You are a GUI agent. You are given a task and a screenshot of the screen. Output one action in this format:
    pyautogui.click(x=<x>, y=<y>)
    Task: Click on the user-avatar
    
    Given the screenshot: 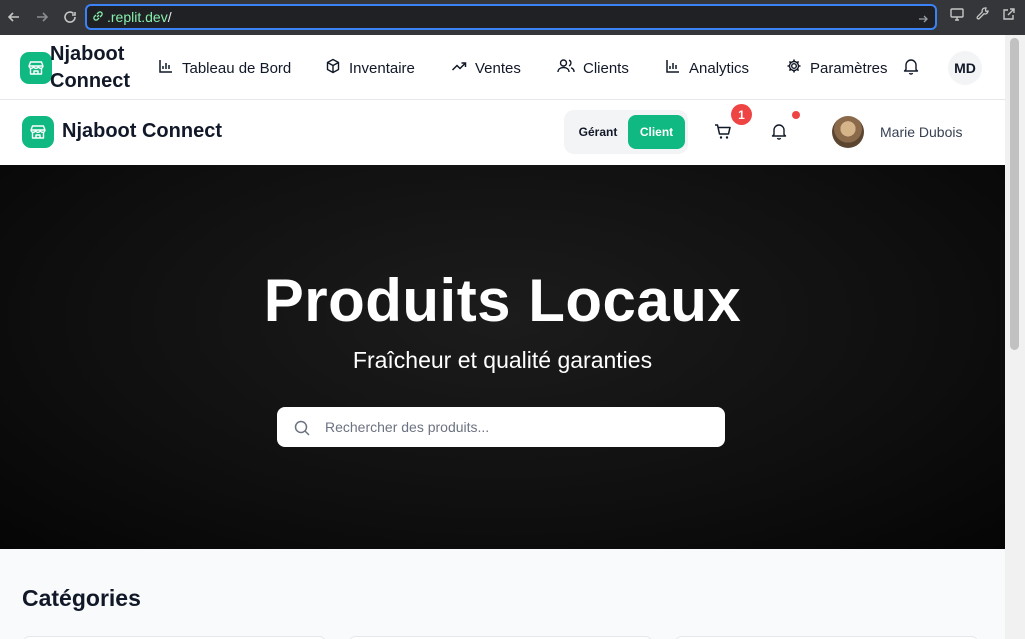 What is the action you would take?
    pyautogui.click(x=848, y=132)
    